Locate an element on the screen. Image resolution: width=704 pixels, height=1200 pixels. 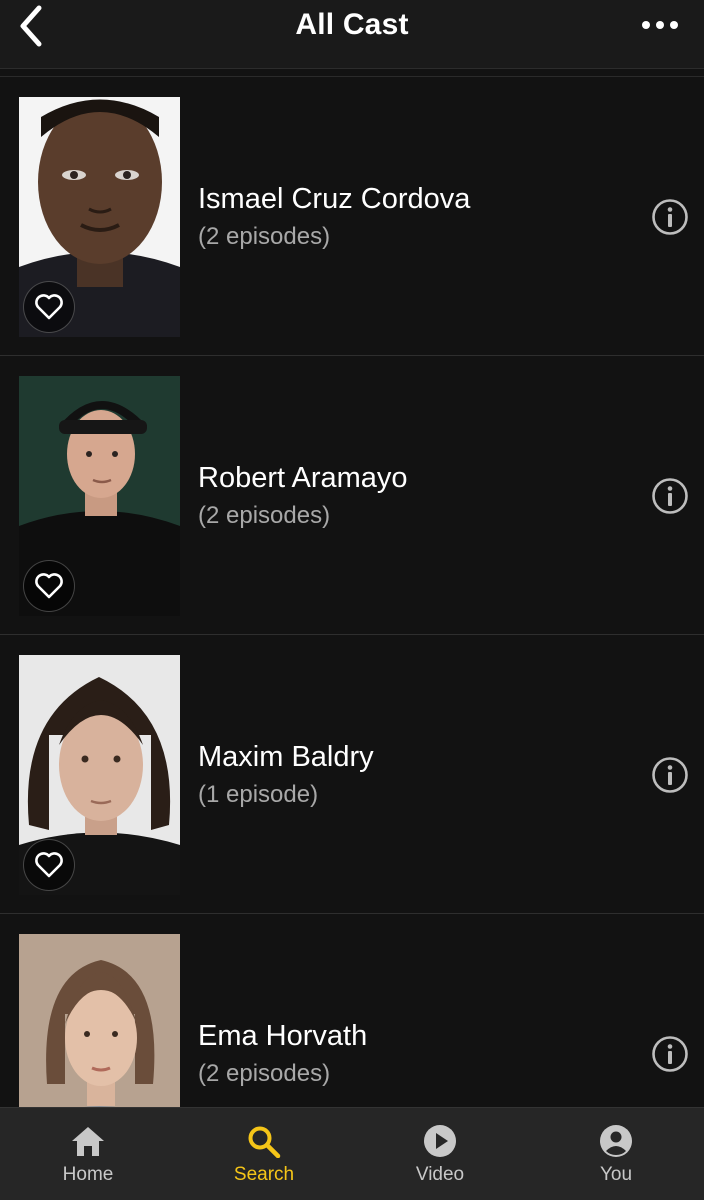
more-options-button is located at coordinates (660, 25).